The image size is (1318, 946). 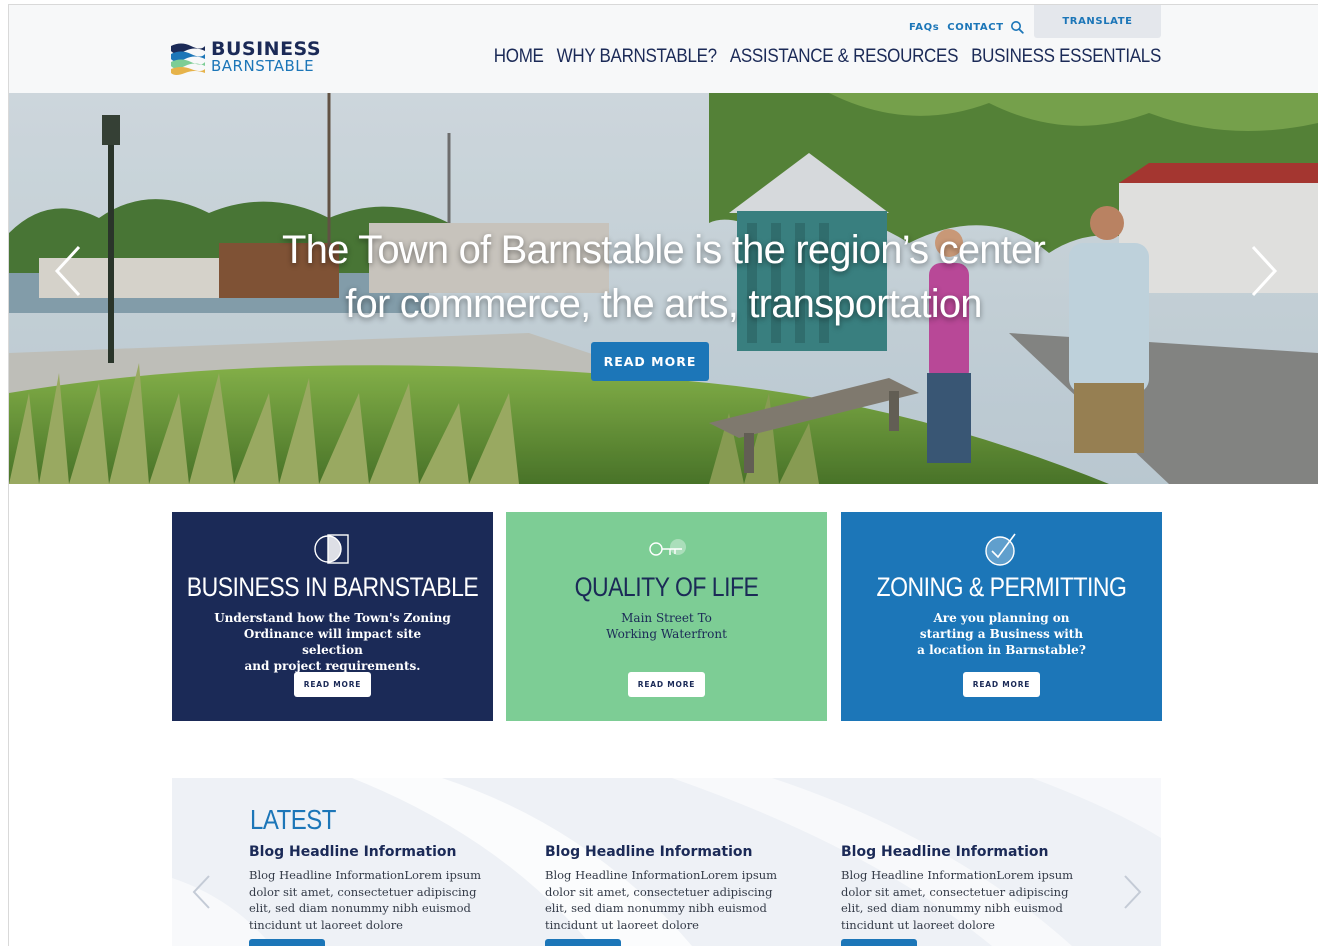 I want to click on nav-assistance-resources: ASSISTANCE & RESOURCES, so click(x=844, y=56).